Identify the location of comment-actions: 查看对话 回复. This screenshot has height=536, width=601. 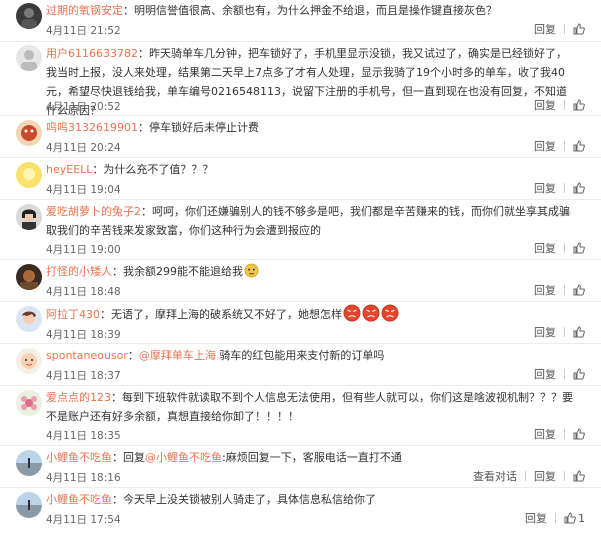
(529, 476).